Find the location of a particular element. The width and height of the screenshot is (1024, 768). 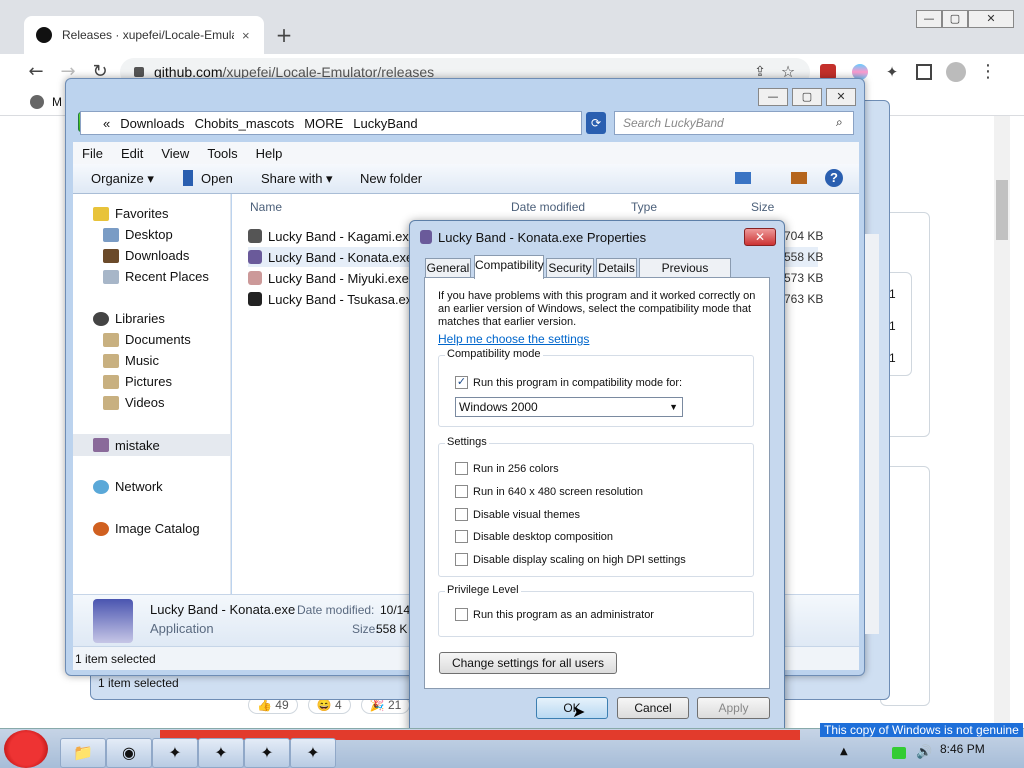

breadcrumb-more: MORE is located at coordinates (323, 123).